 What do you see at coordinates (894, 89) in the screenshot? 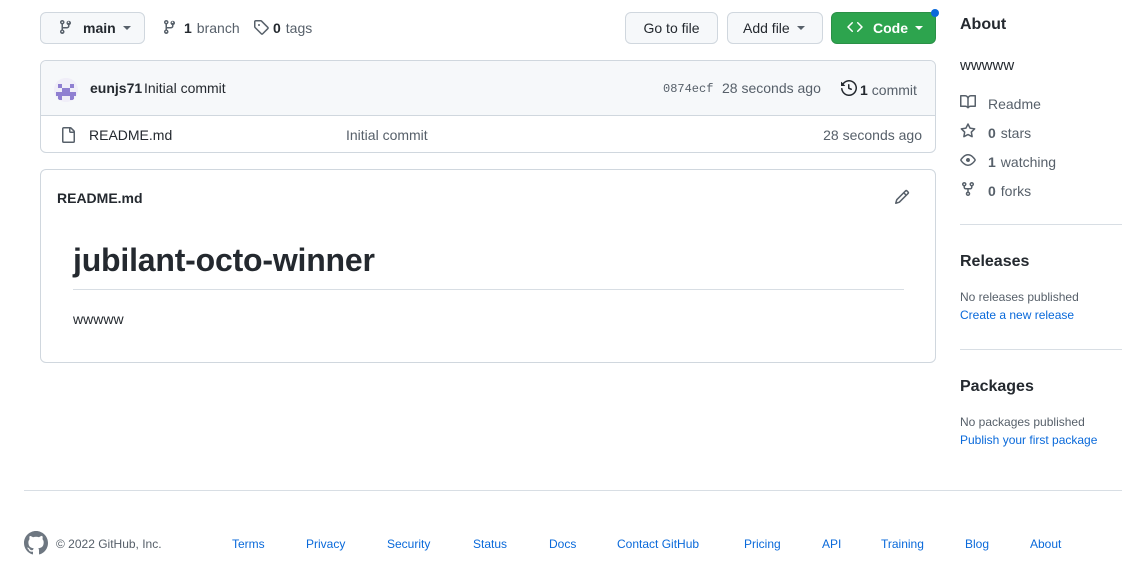
I see `commit-label: commit` at bounding box center [894, 89].